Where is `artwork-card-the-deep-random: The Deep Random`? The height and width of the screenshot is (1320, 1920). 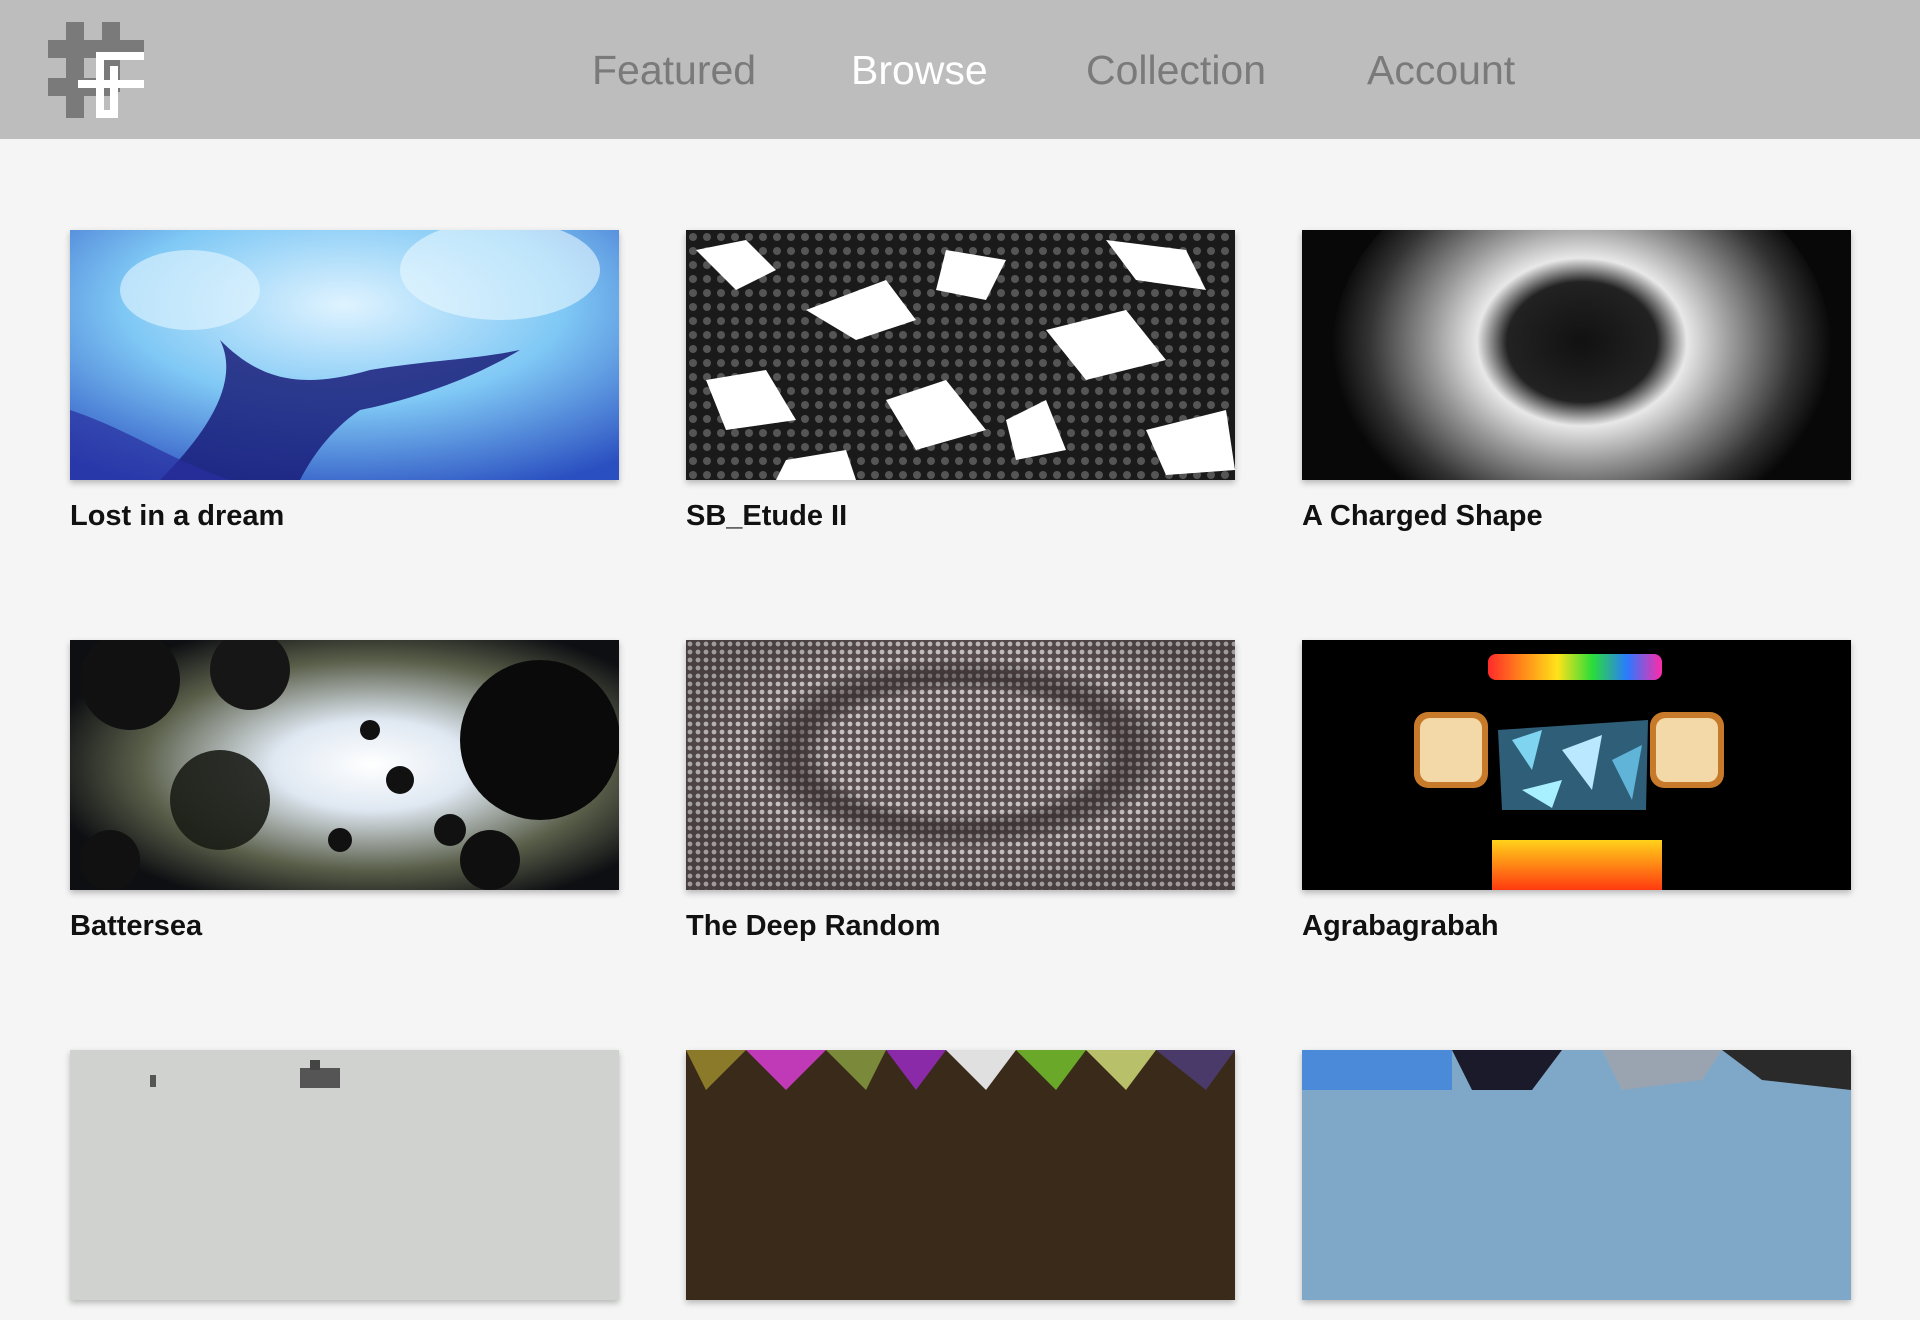 artwork-card-the-deep-random: The Deep Random is located at coordinates (960, 791).